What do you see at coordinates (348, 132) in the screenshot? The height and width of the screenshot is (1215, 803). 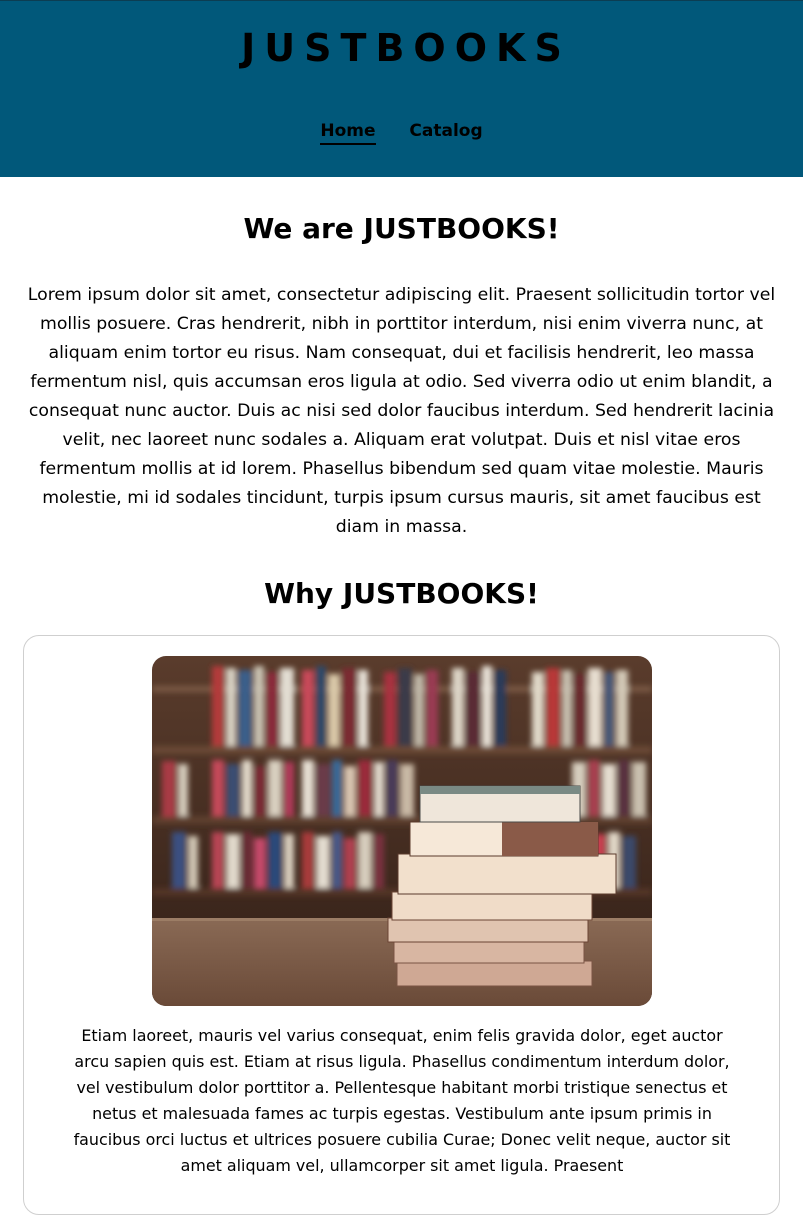 I see `nav-home-link: Home` at bounding box center [348, 132].